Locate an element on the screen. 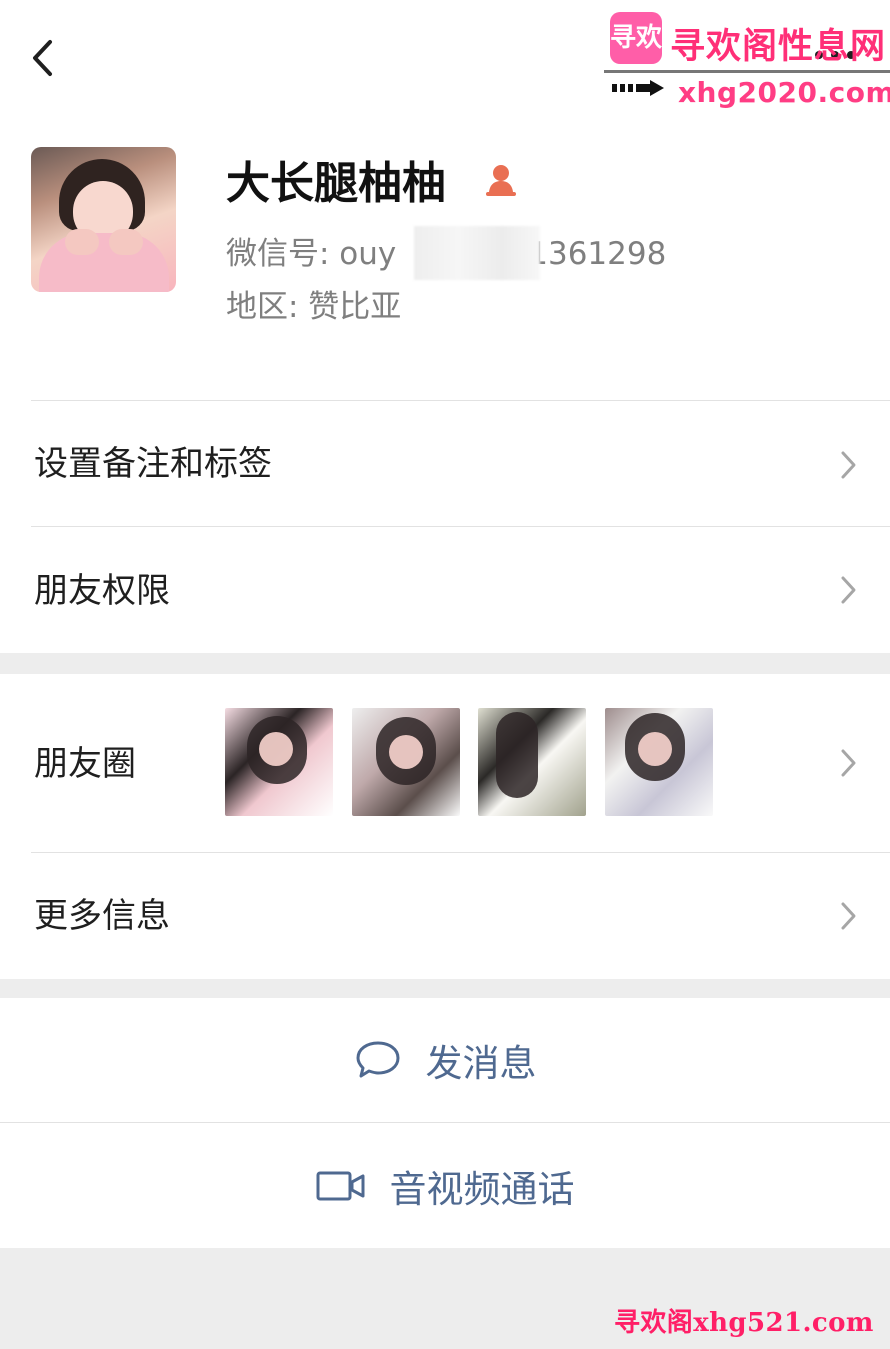 The width and height of the screenshot is (890, 1349). send-message-button: 发消息 is located at coordinates (445, 1060).